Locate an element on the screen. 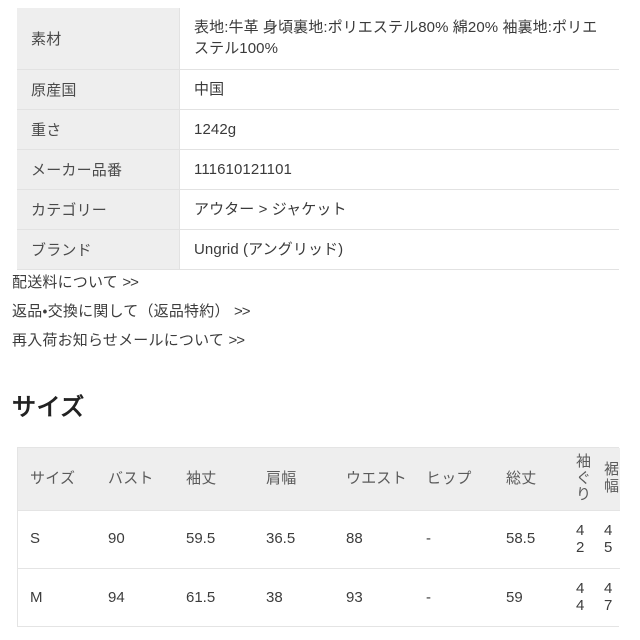 The image size is (640, 640). size-cell-hem-width: 45 is located at coordinates (608, 538).